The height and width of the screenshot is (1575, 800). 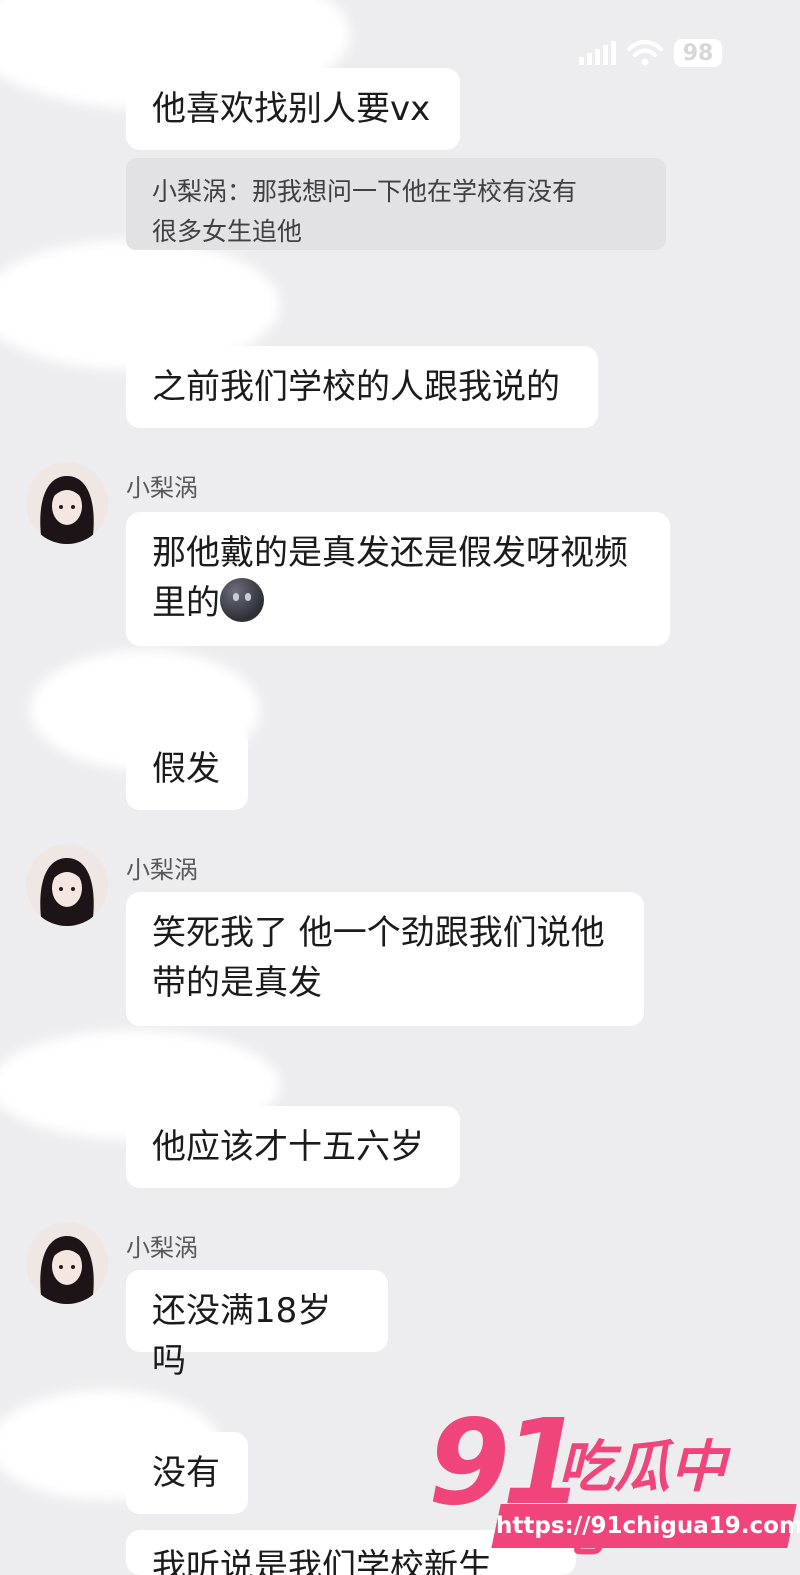 I want to click on message-bubble: 他应该才十五六岁, so click(x=293, y=1147).